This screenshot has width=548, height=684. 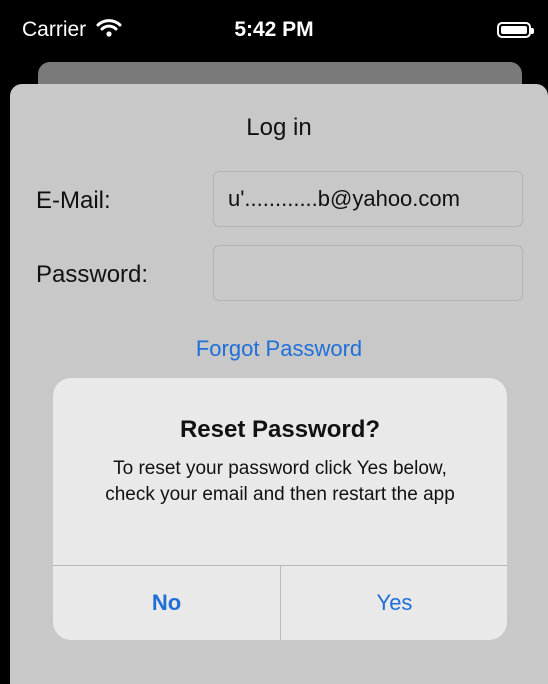 What do you see at coordinates (394, 603) in the screenshot?
I see `yes-button: Yes` at bounding box center [394, 603].